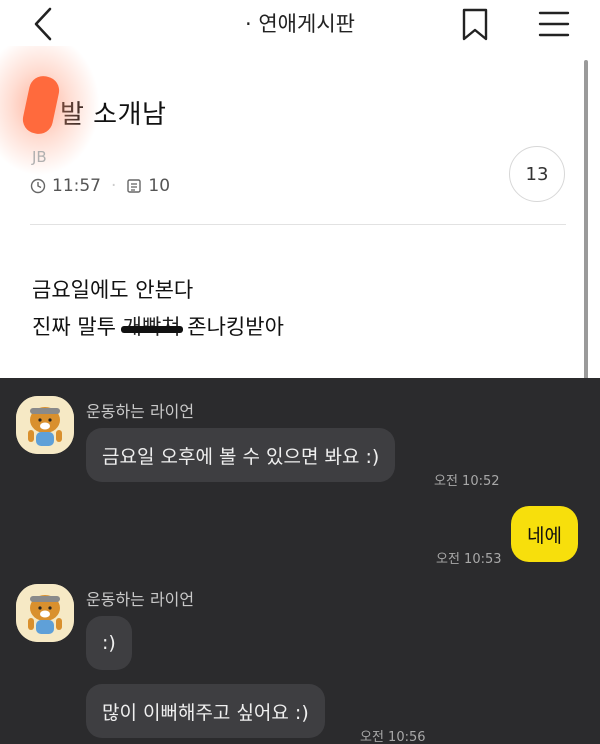  What do you see at coordinates (537, 174) in the screenshot?
I see `comment-count-button: 13` at bounding box center [537, 174].